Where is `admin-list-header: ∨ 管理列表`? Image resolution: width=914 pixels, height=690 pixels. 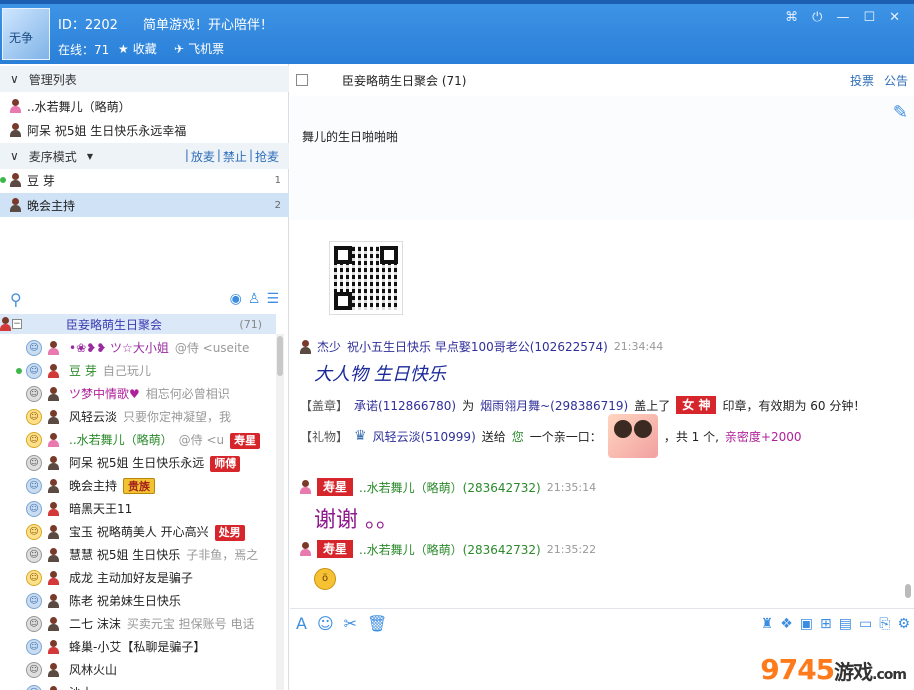 admin-list-header: ∨ 管理列表 is located at coordinates (144, 79).